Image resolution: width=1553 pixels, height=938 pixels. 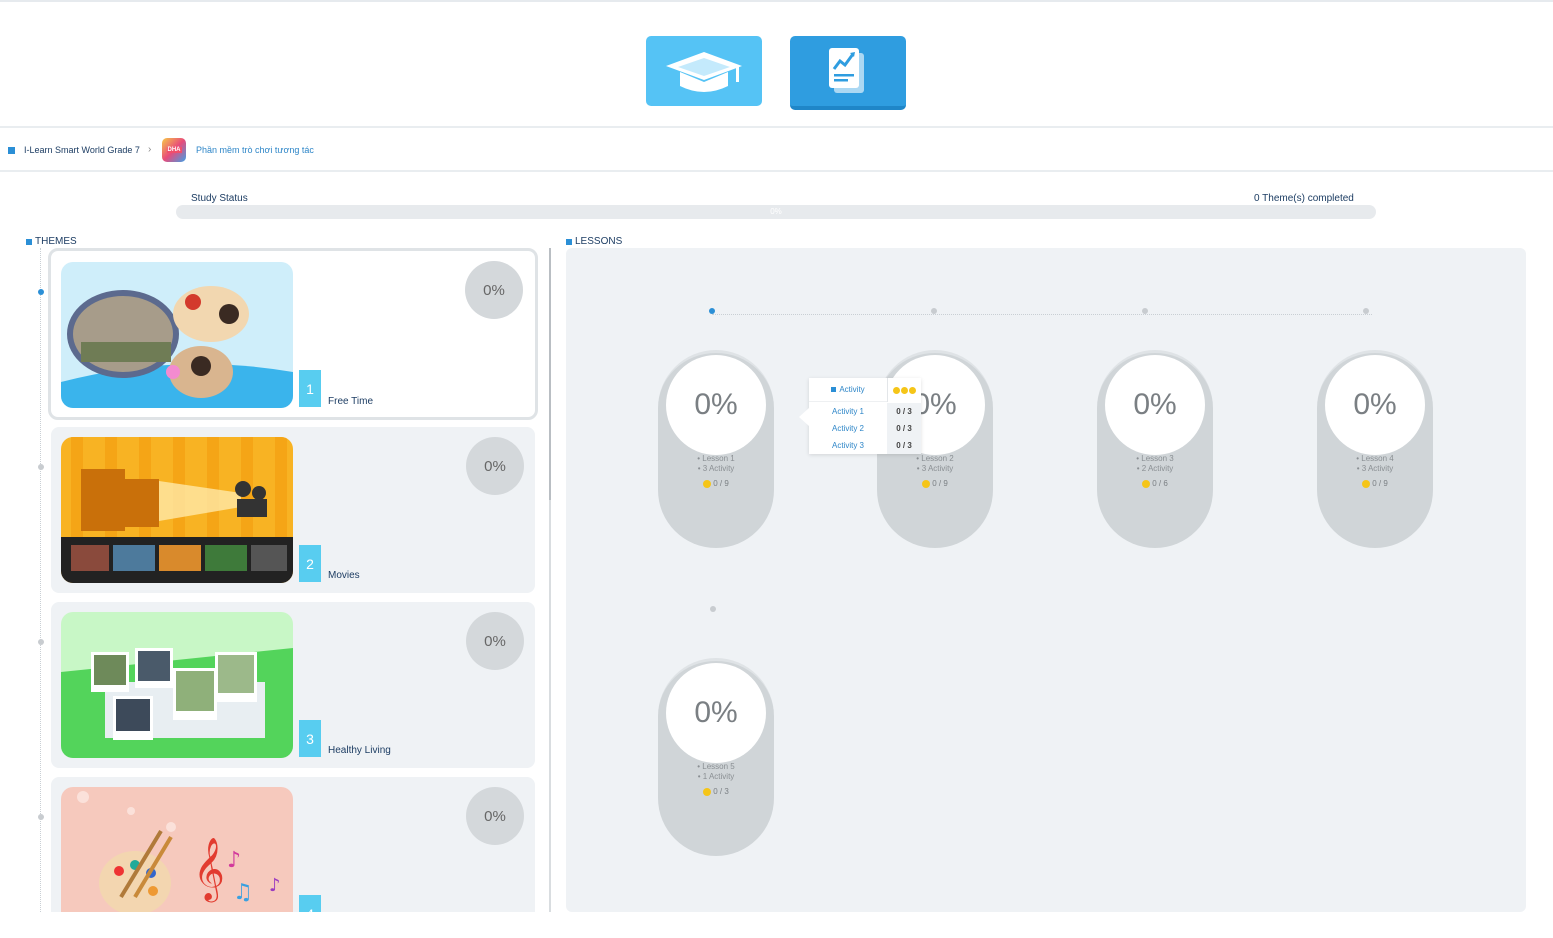 I want to click on theme-thumbnail-healthy-living, so click(x=177, y=685).